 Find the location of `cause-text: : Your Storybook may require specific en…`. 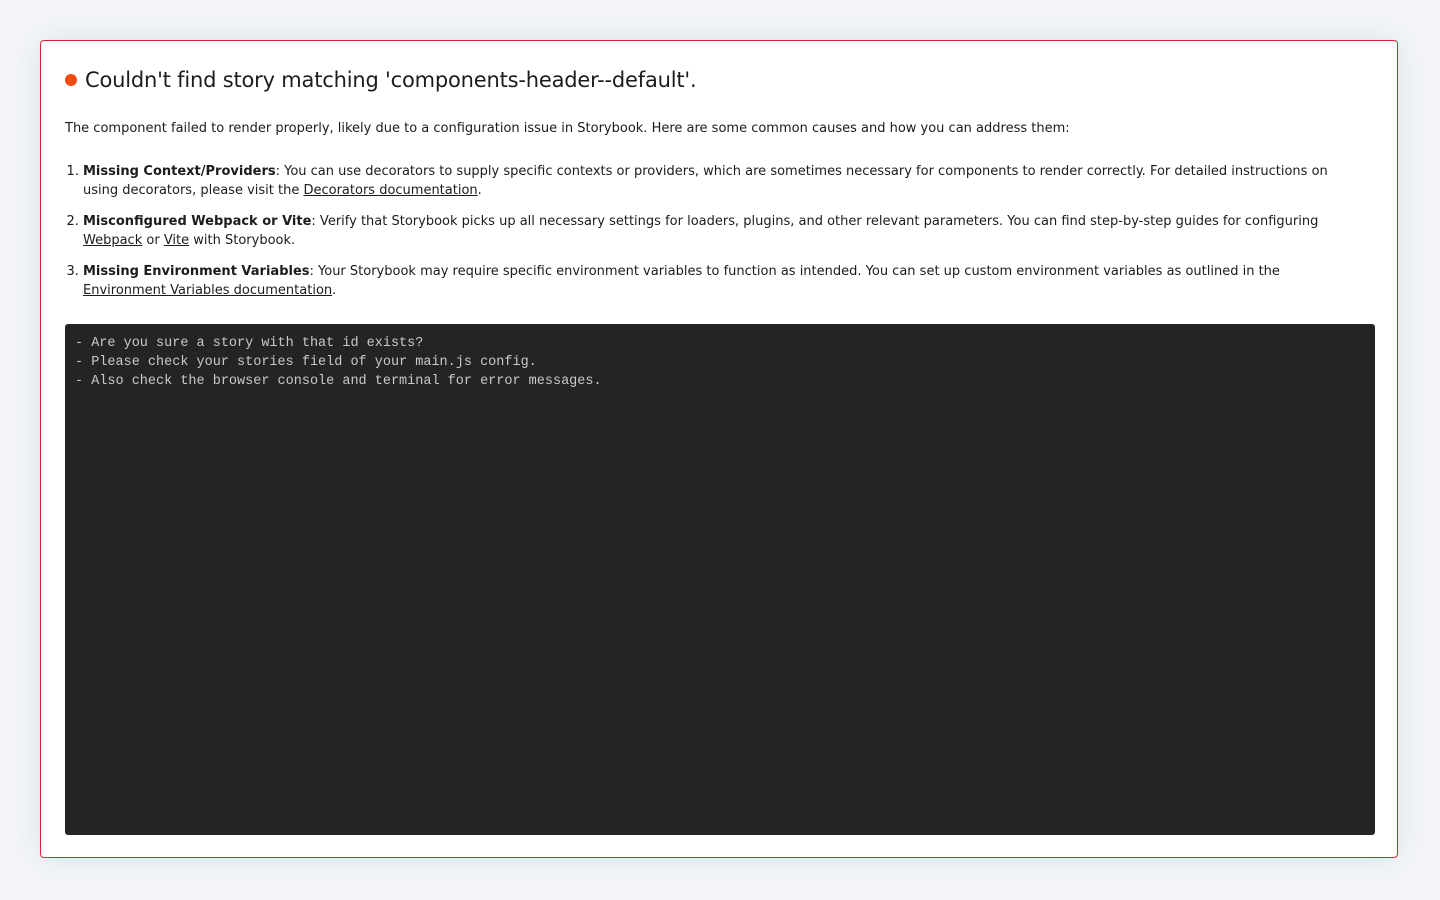

cause-text: : Your Storybook may require specific en… is located at coordinates (794, 271).